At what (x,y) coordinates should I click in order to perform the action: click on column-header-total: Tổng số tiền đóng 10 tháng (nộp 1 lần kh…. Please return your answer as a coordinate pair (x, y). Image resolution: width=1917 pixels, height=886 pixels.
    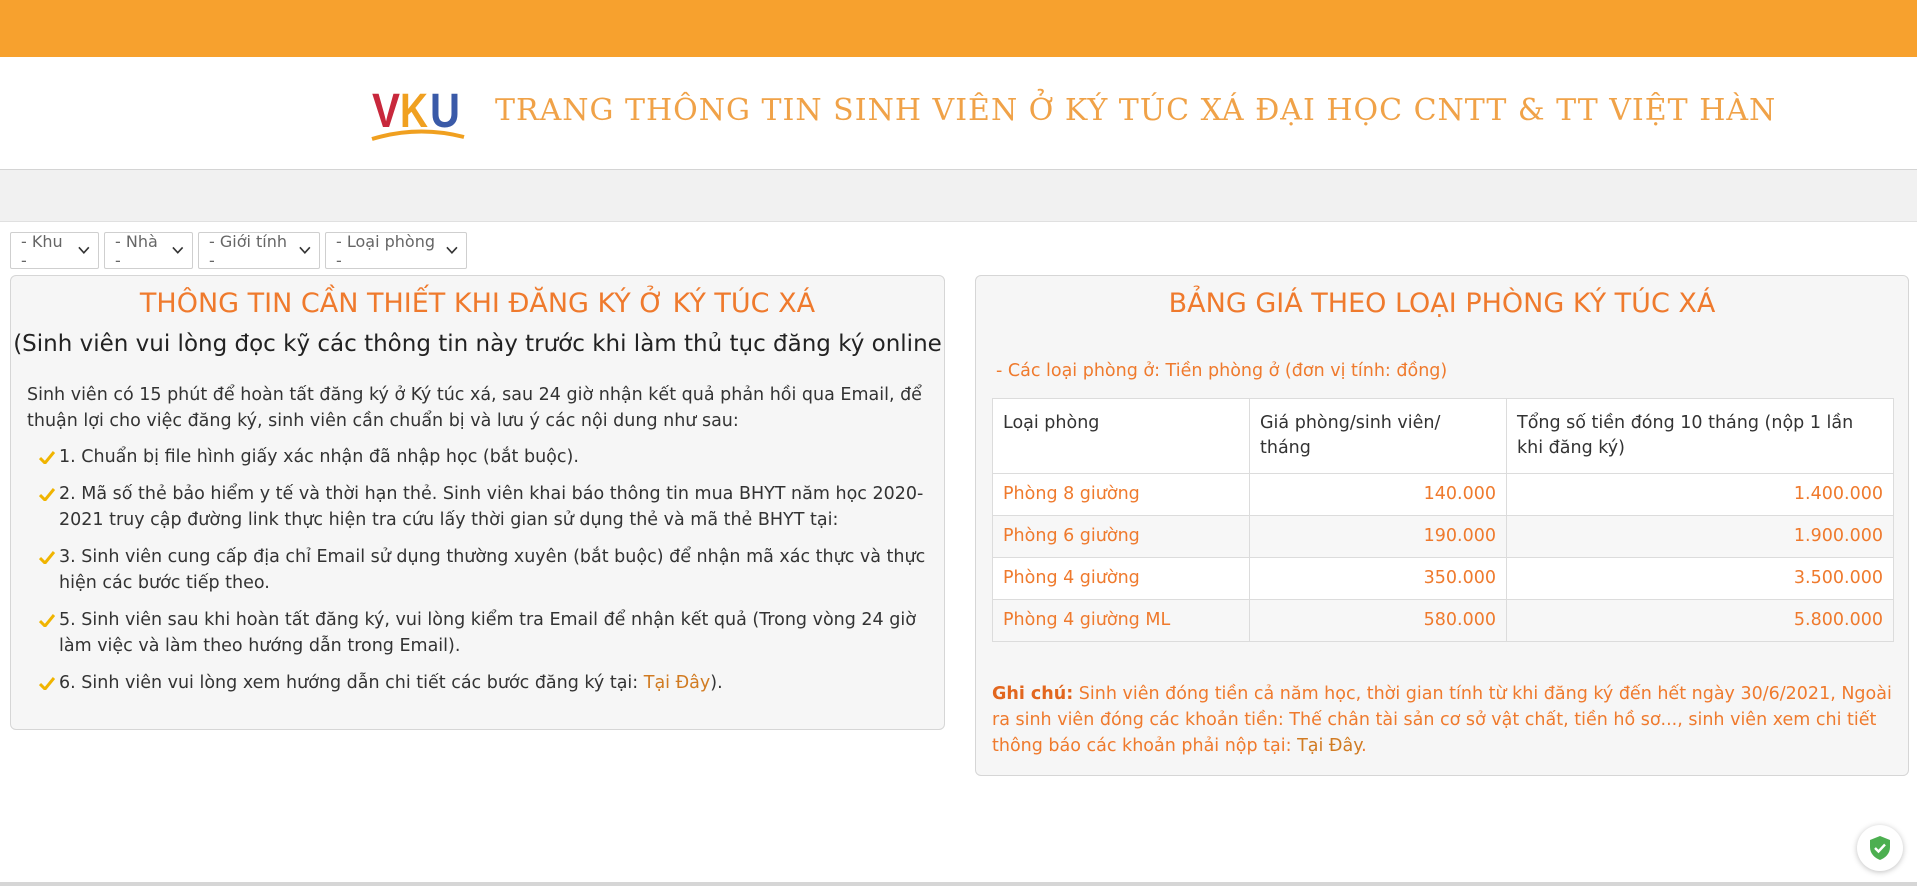
    Looking at the image, I should click on (1700, 436).